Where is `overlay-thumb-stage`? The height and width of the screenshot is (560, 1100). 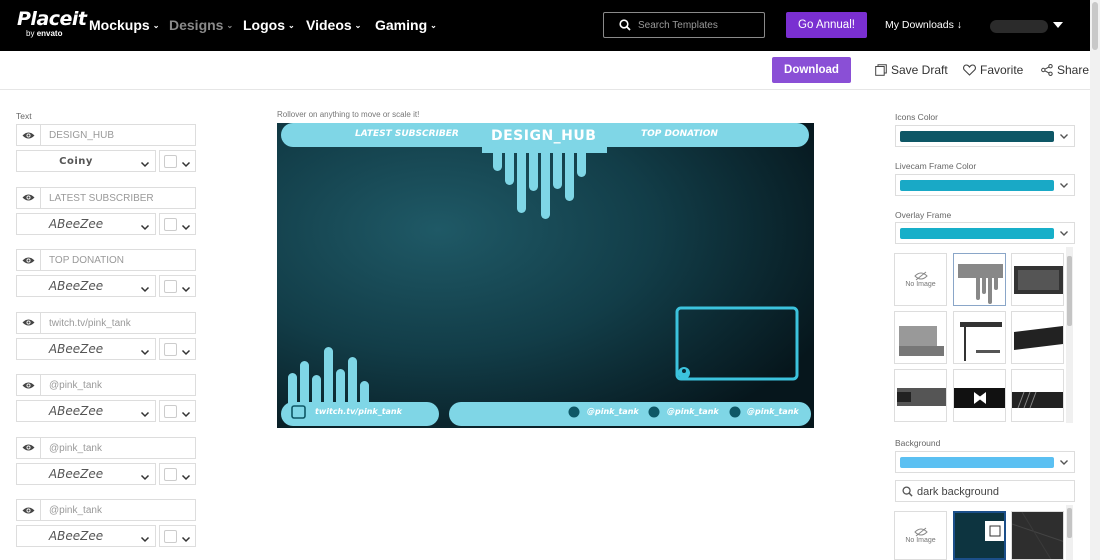
overlay-thumb-stage is located at coordinates (979, 337).